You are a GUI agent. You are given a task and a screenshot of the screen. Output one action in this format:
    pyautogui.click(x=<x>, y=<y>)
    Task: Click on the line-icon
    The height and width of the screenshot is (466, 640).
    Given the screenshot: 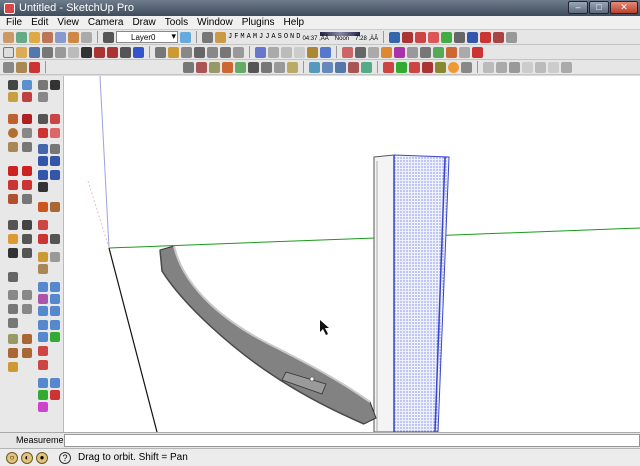 What is the action you would take?
    pyautogui.click(x=464, y=52)
    